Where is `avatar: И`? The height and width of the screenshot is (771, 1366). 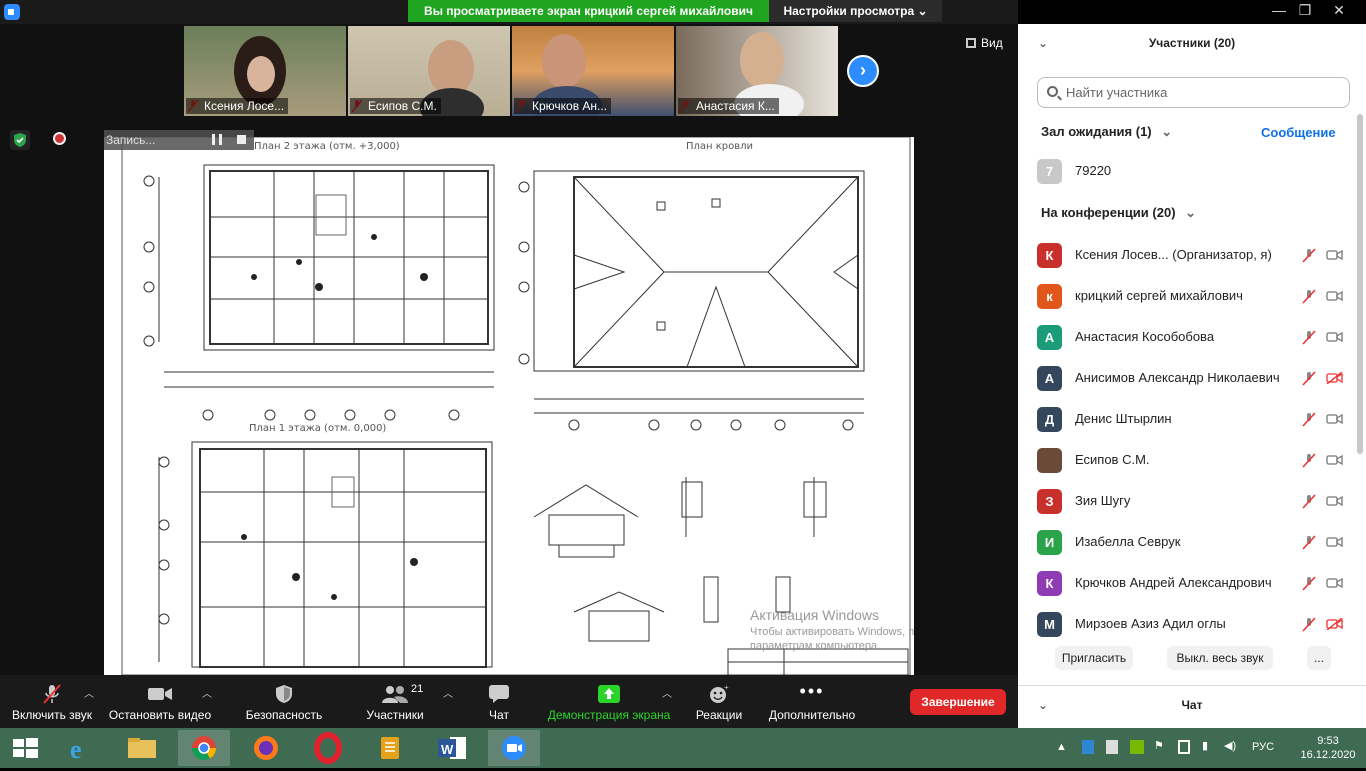
avatar: И is located at coordinates (1049, 542).